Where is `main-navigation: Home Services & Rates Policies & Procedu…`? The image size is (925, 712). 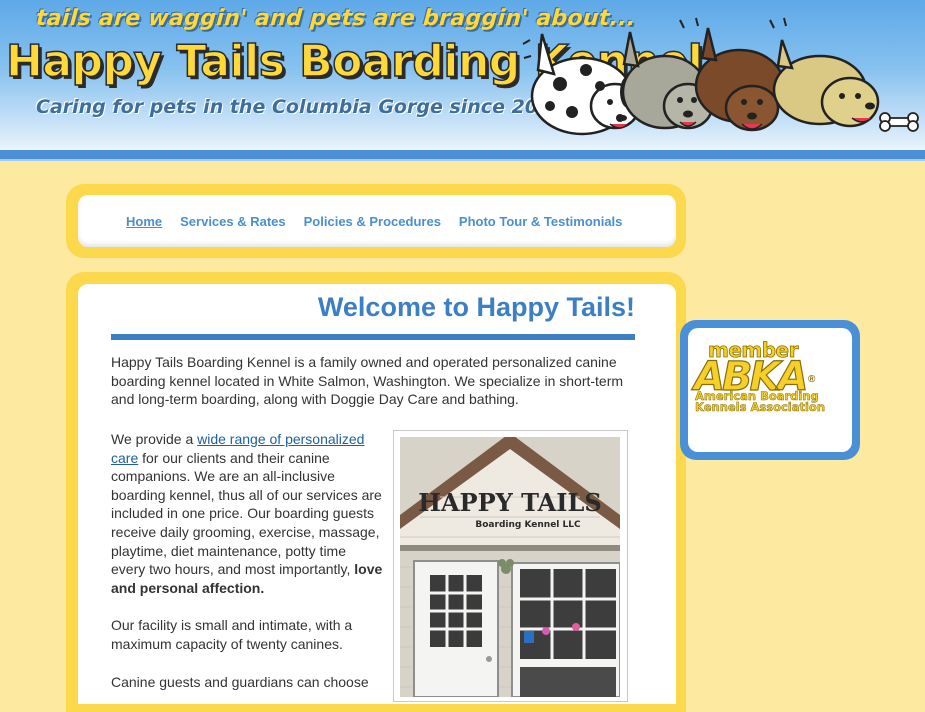 main-navigation: Home Services & Rates Policies & Procedu… is located at coordinates (383, 221).